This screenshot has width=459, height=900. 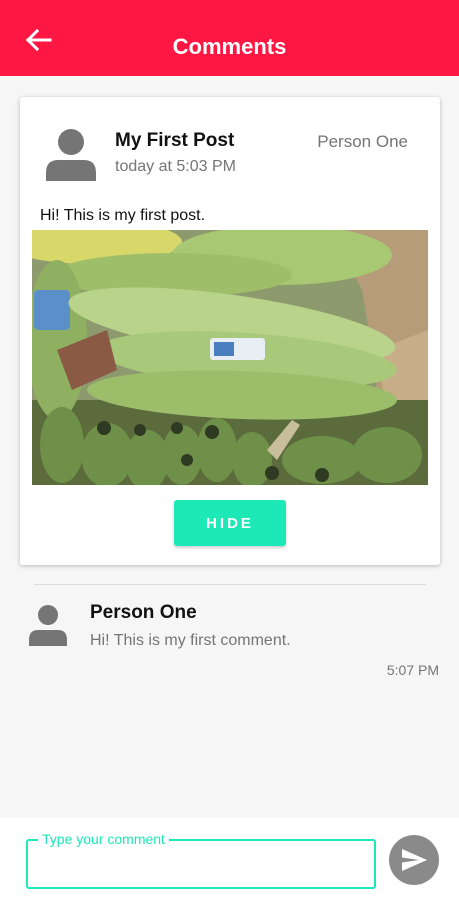 I want to click on post-title: My First Post, so click(x=175, y=140).